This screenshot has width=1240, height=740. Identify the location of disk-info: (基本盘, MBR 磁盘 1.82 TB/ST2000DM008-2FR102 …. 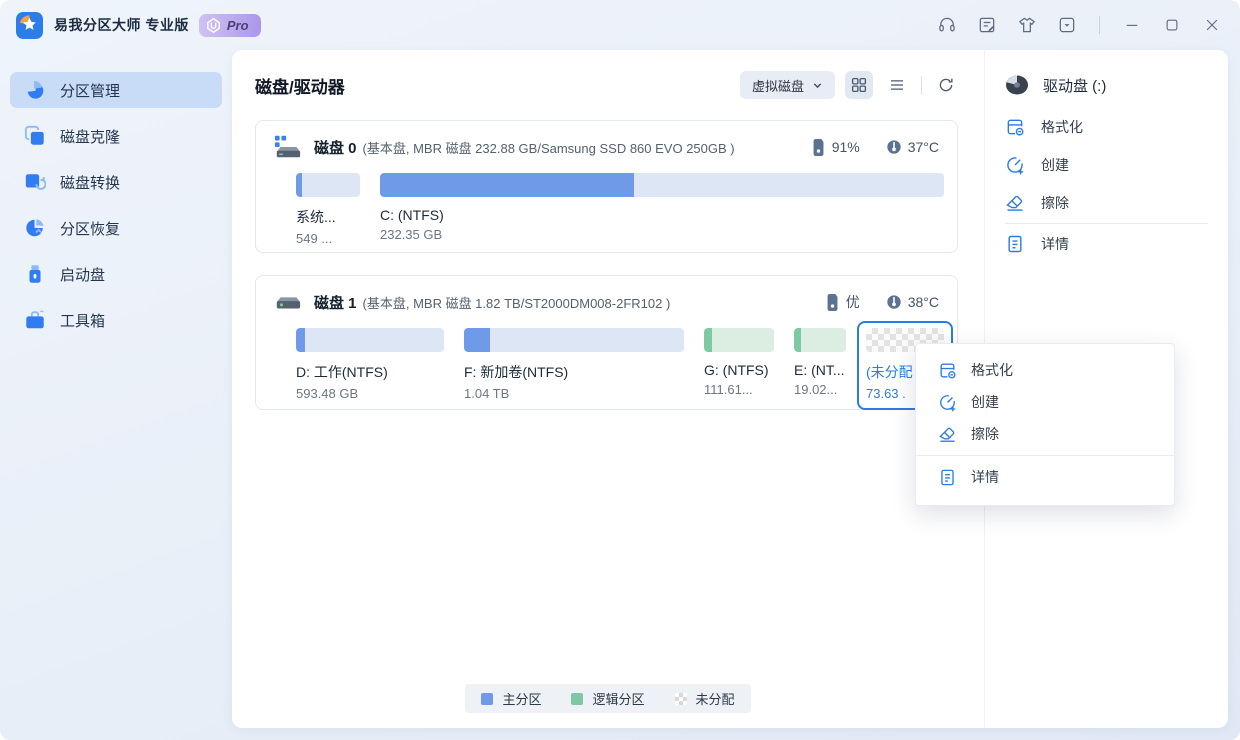
(516, 303).